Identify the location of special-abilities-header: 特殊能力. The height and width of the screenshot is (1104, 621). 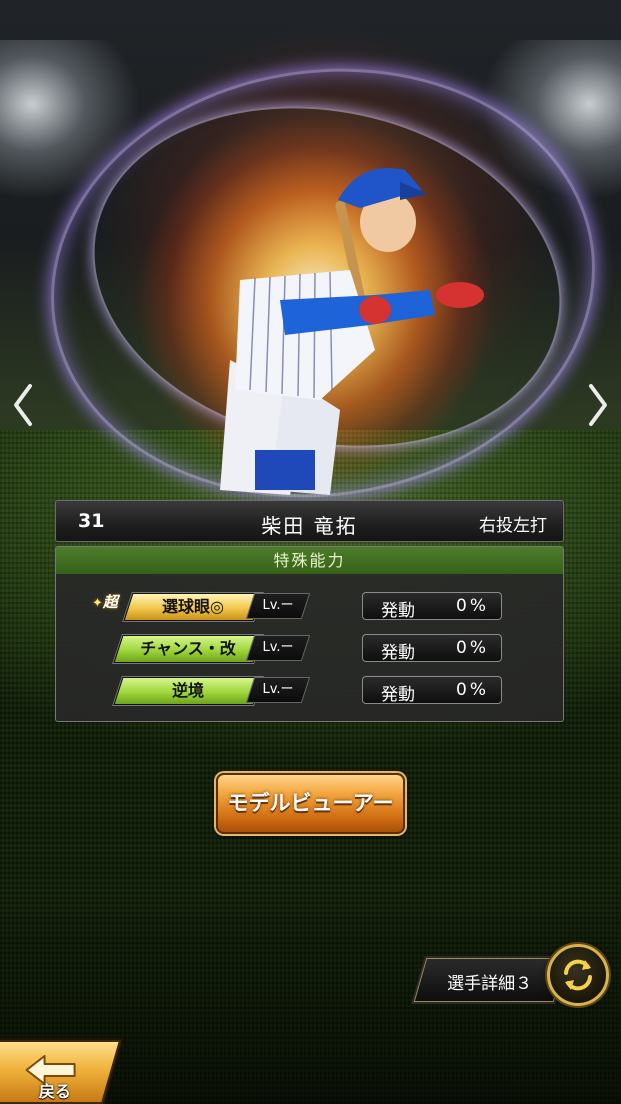
(309, 560).